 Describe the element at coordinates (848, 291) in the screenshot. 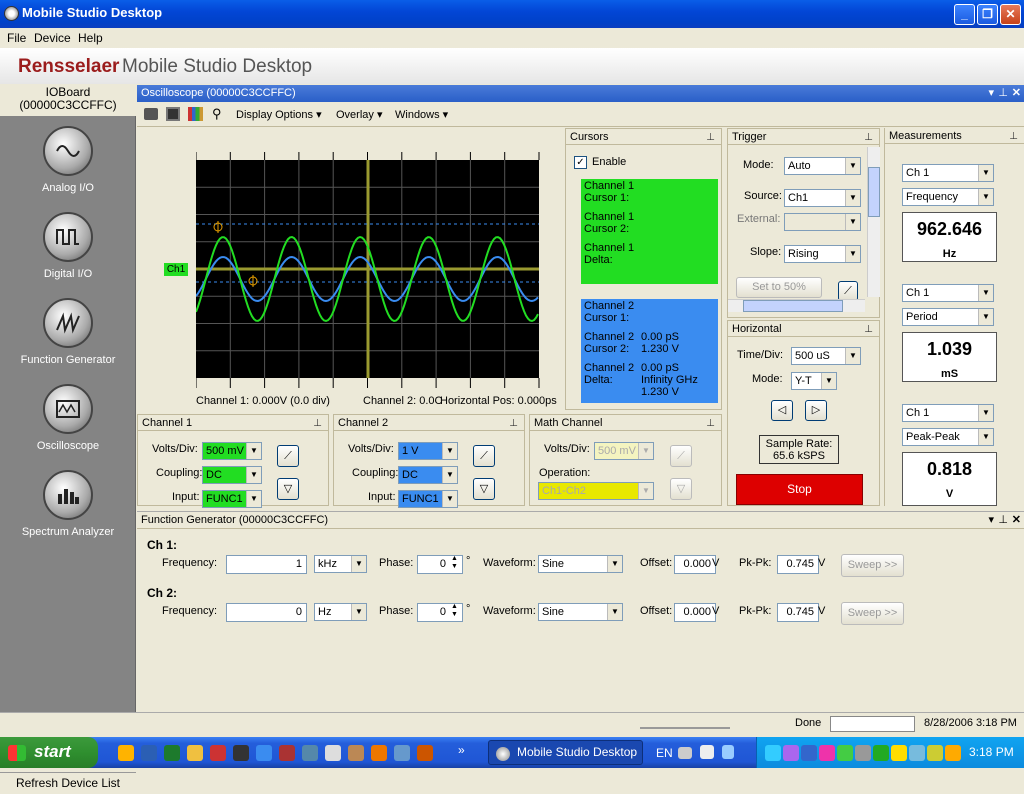

I see `slope-icon: ⟋` at that location.